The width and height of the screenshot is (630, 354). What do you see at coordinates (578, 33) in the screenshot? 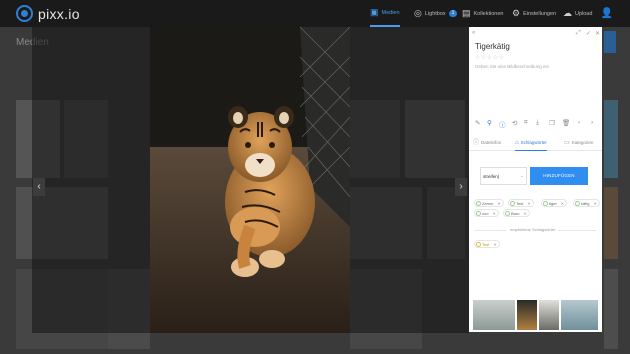
I see `expand-icon: ⤢` at bounding box center [578, 33].